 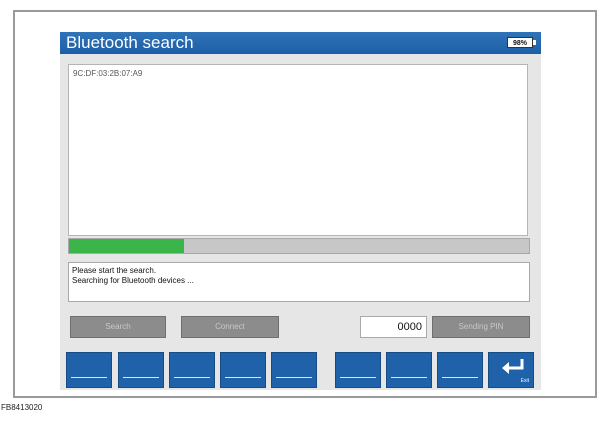 I want to click on pin-field: 0000, so click(x=393, y=327).